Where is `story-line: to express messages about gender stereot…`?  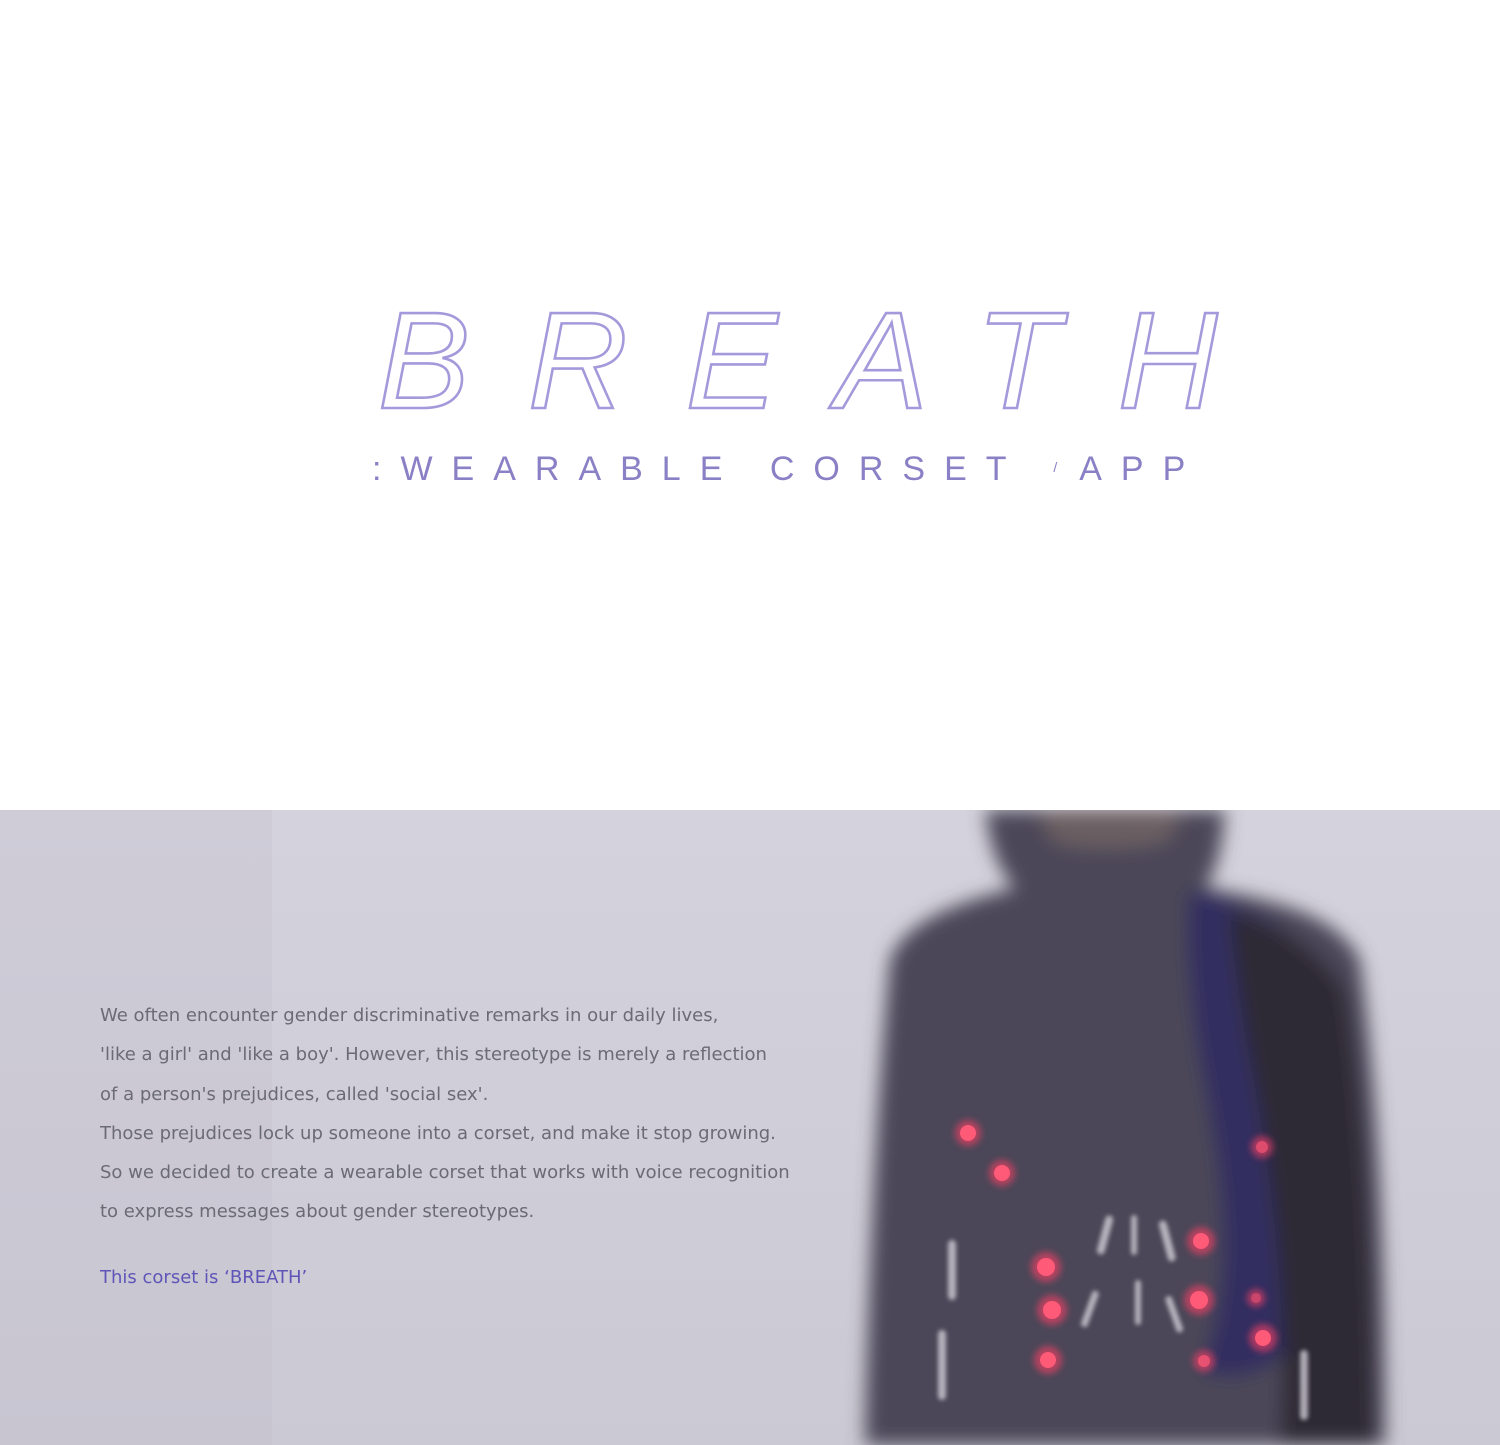
story-line: to express messages about gender stereot… is located at coordinates (317, 1212).